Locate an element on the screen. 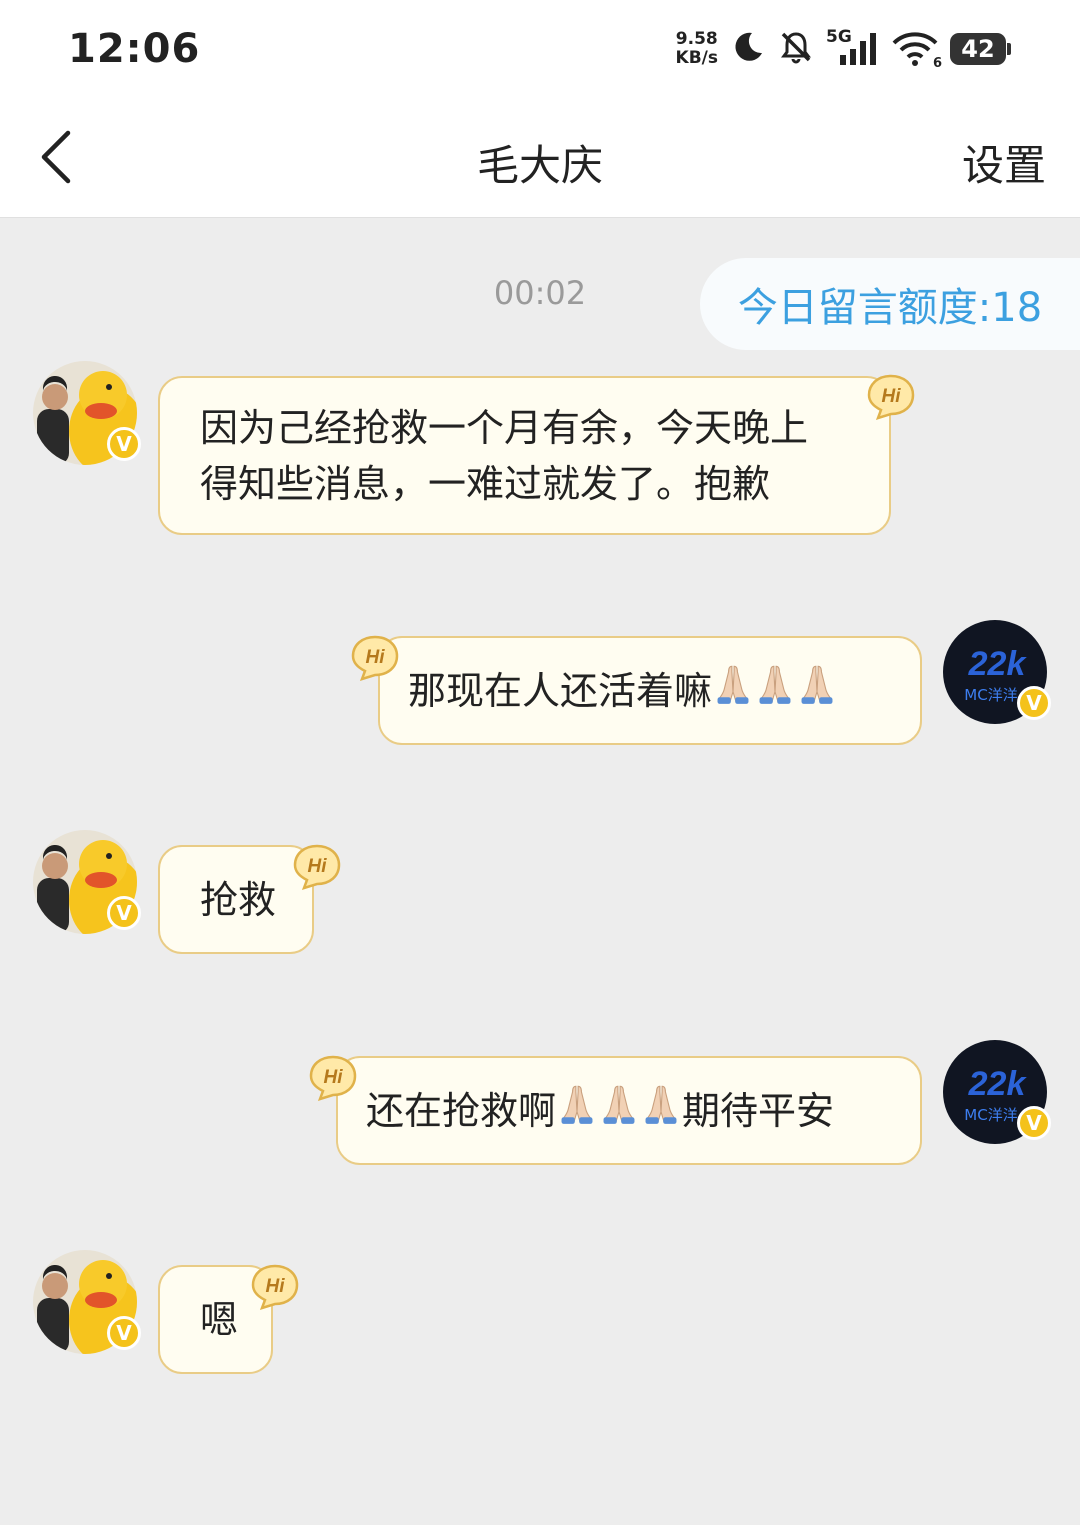  net-speed-value: 9.58 is located at coordinates (696, 39).